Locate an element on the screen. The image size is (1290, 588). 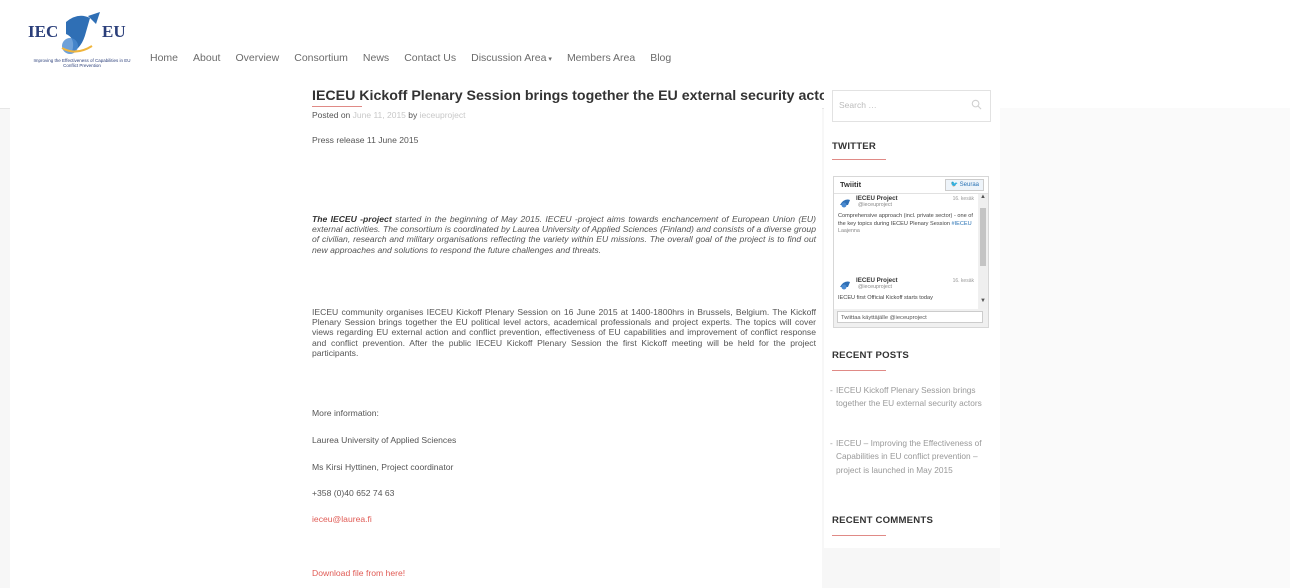
twitter-widget-title: TWITTER is located at coordinates (854, 146).